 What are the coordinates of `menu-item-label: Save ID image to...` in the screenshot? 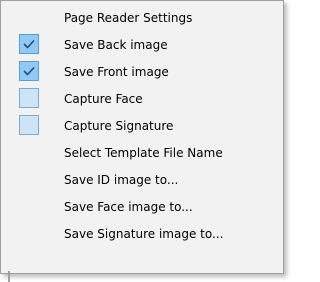 It's located at (121, 180).